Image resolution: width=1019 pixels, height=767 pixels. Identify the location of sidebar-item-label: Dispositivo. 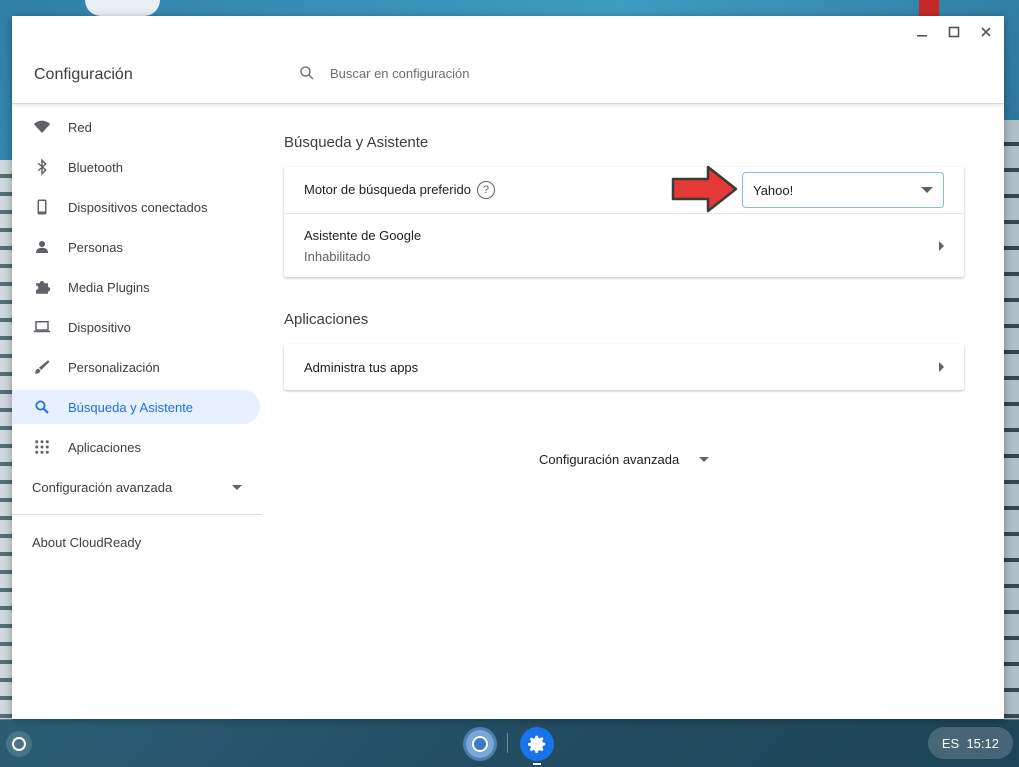
(99, 327).